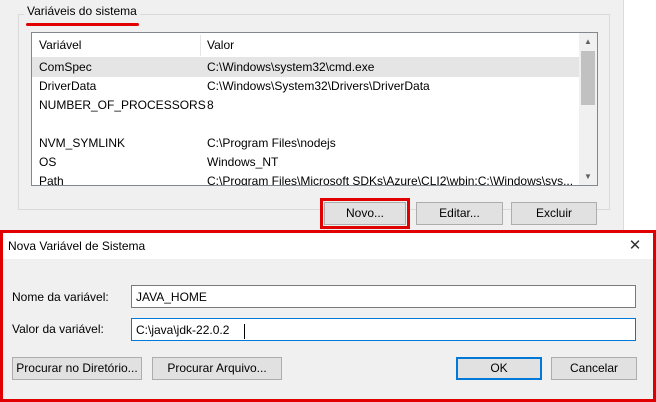 Image resolution: width=656 pixels, height=402 pixels. Describe the element at coordinates (82, 24) in the screenshot. I see `title-highlight-underline` at that location.